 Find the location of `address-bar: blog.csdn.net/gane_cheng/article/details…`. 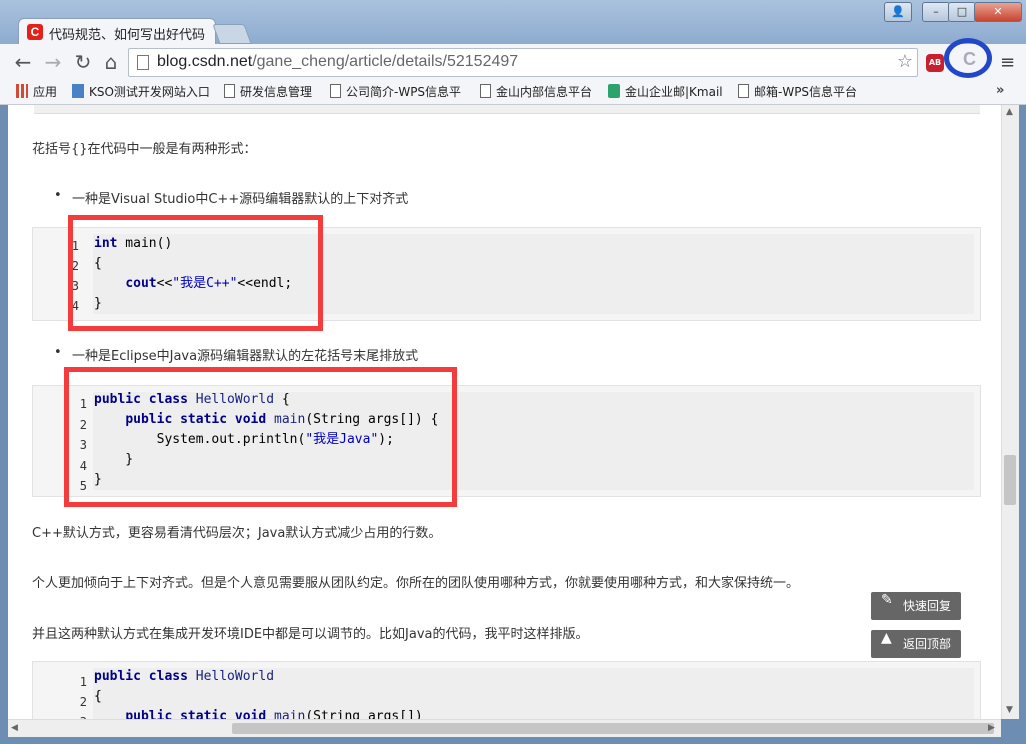

address-bar: blog.csdn.net/gane_cheng/article/details… is located at coordinates (523, 62).